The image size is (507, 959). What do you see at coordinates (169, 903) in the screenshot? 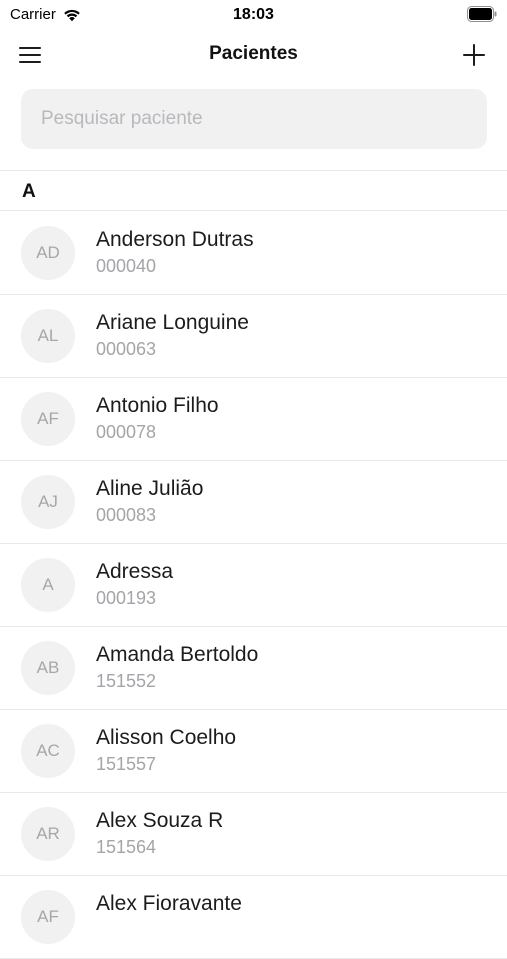
I see `patient-name: Alex Fioravante` at bounding box center [169, 903].